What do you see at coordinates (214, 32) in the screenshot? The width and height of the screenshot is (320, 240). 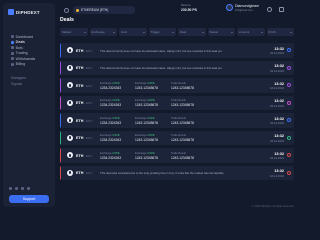 I see `filter-label: Status` at bounding box center [214, 32].